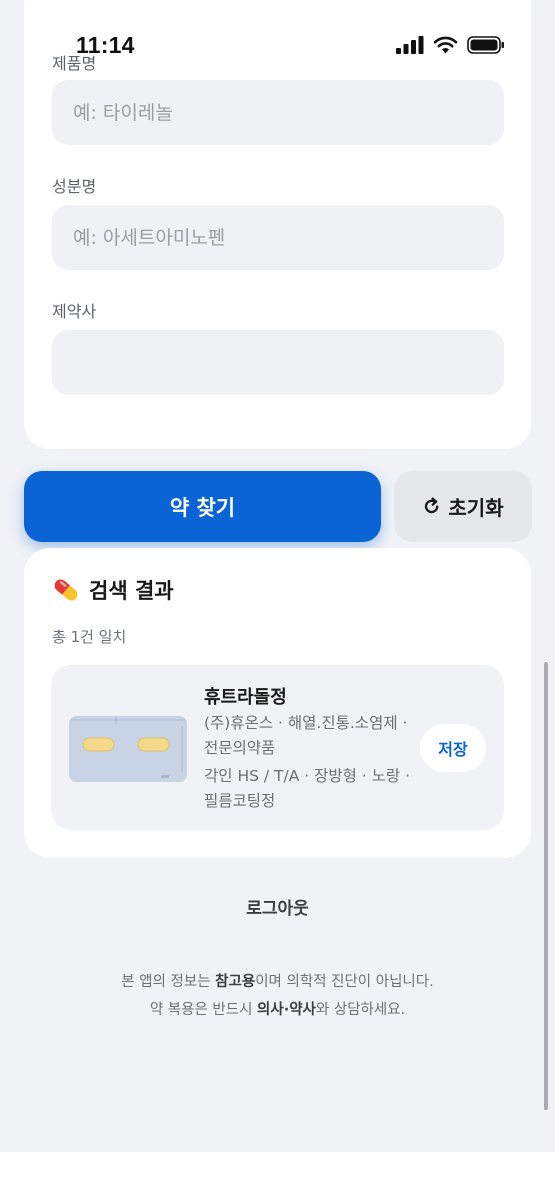  What do you see at coordinates (277, 909) in the screenshot?
I see `logout-label: 로그아웃` at bounding box center [277, 909].